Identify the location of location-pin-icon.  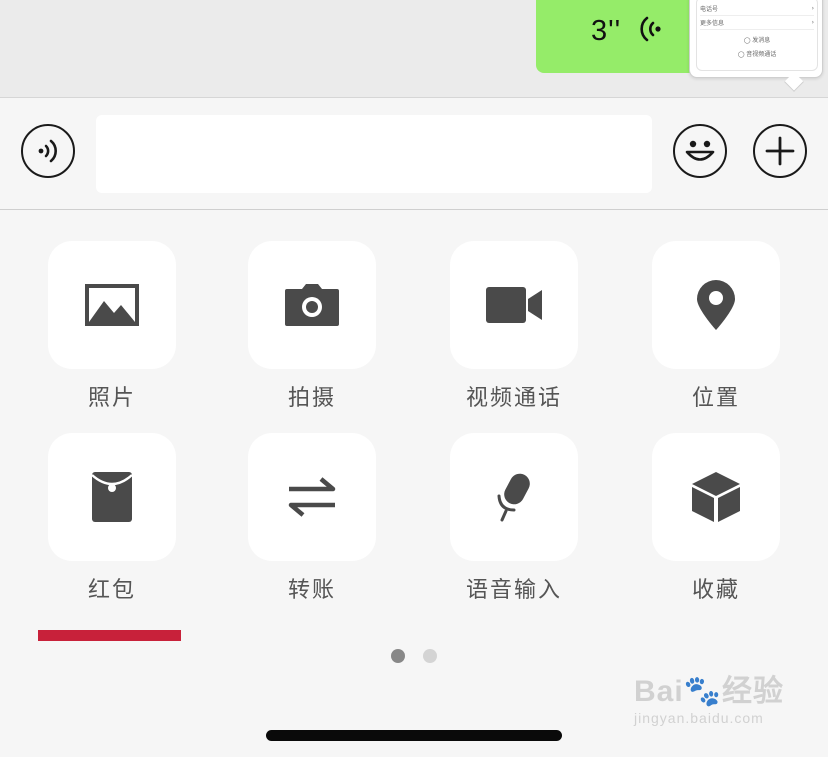
(716, 305).